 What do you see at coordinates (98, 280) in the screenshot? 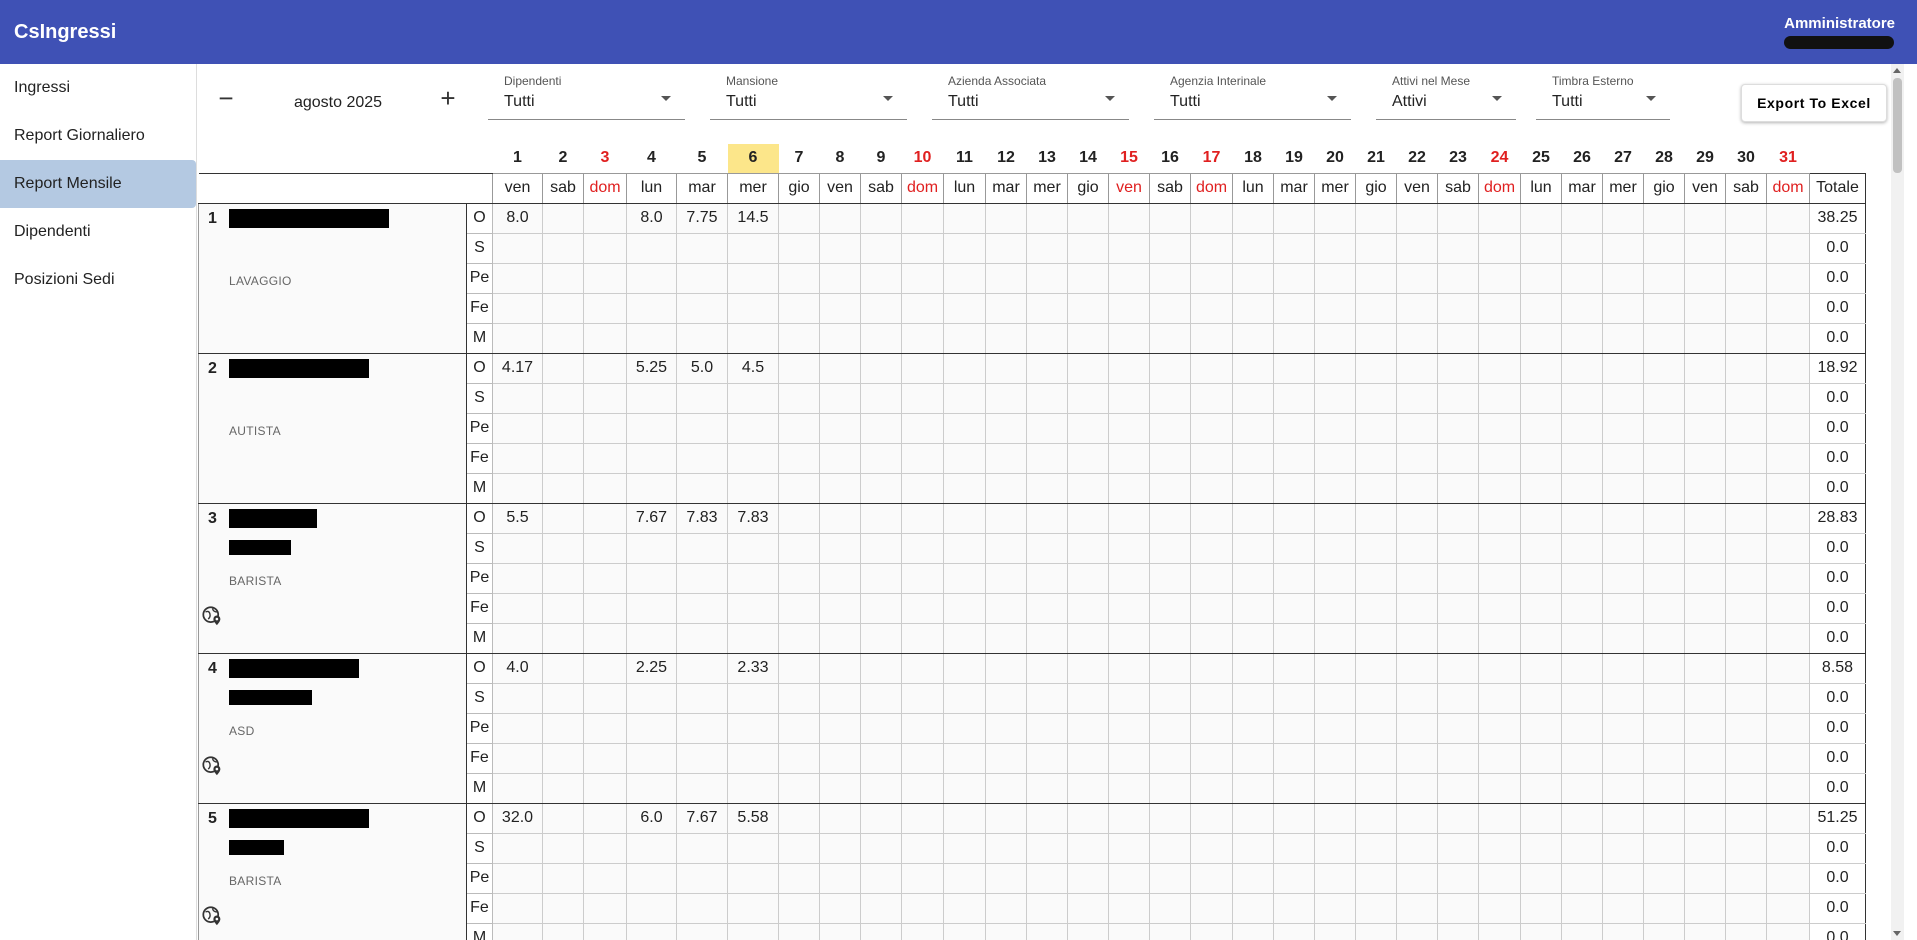
I see `sidebar-item-posizioni-sedi: Posizioni Sedi` at bounding box center [98, 280].